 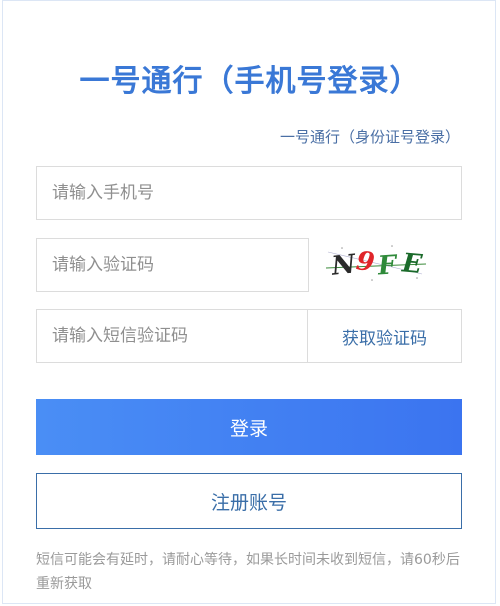 I want to click on verify-code-field, so click(x=172, y=265).